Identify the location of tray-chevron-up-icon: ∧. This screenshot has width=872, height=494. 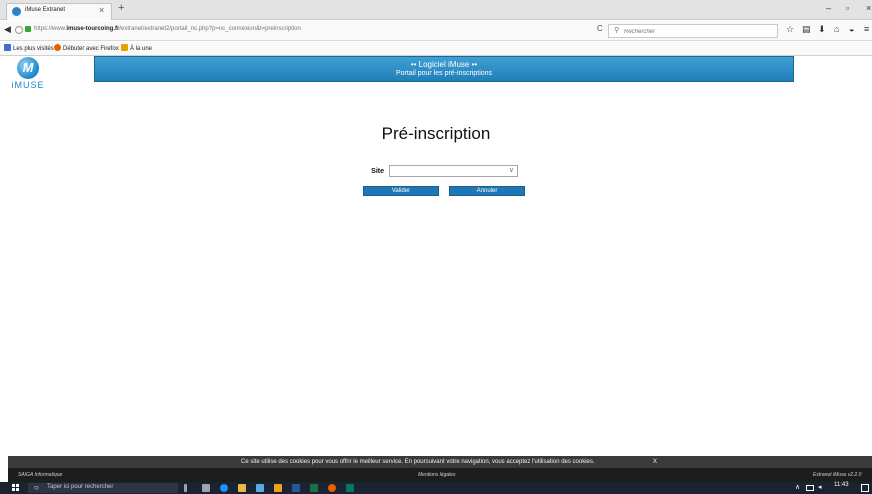
(797, 487).